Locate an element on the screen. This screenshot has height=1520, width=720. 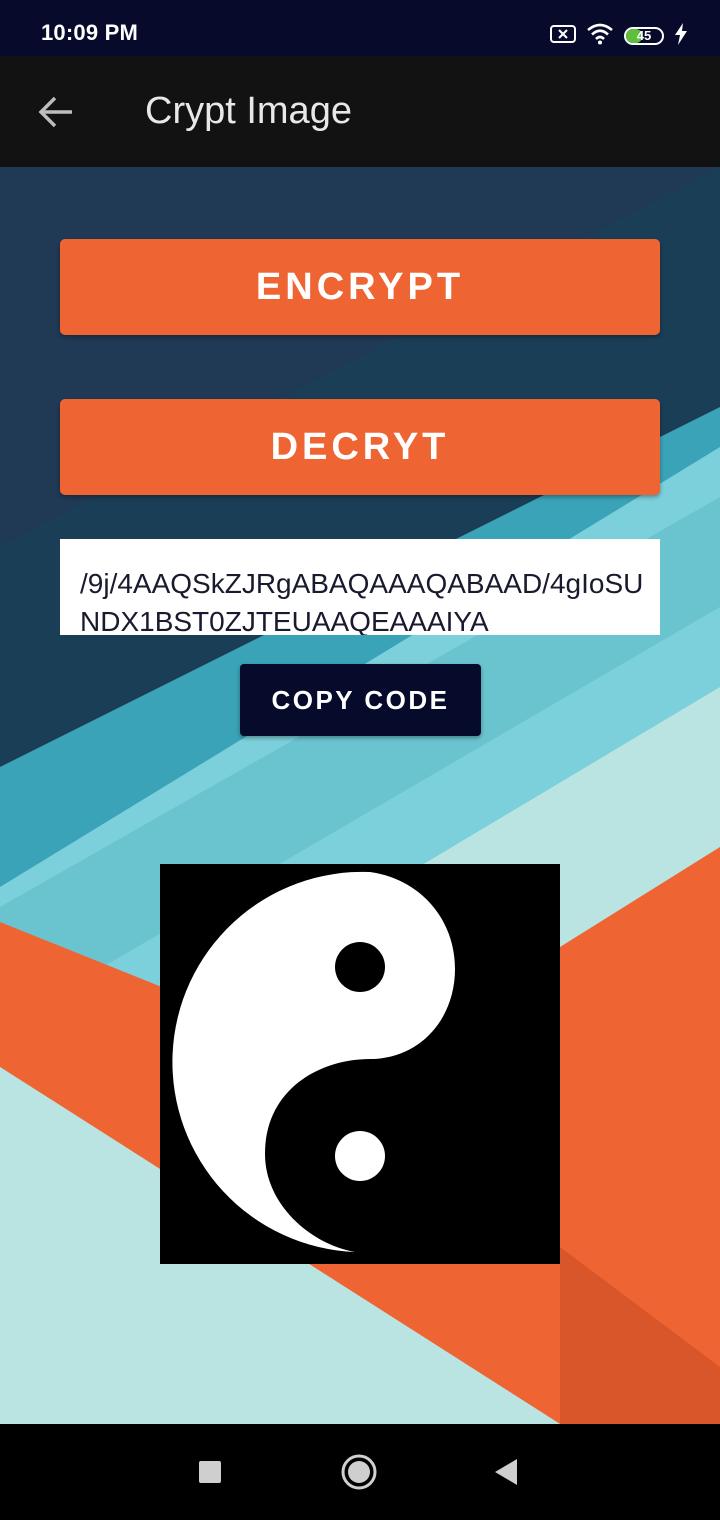
status-icons: 45 is located at coordinates (619, 36).